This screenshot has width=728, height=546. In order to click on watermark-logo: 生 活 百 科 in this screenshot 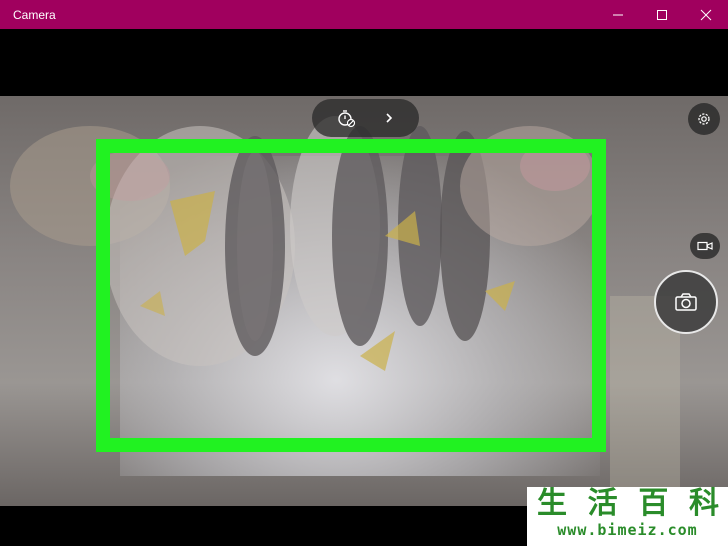, I will do `click(628, 504)`.